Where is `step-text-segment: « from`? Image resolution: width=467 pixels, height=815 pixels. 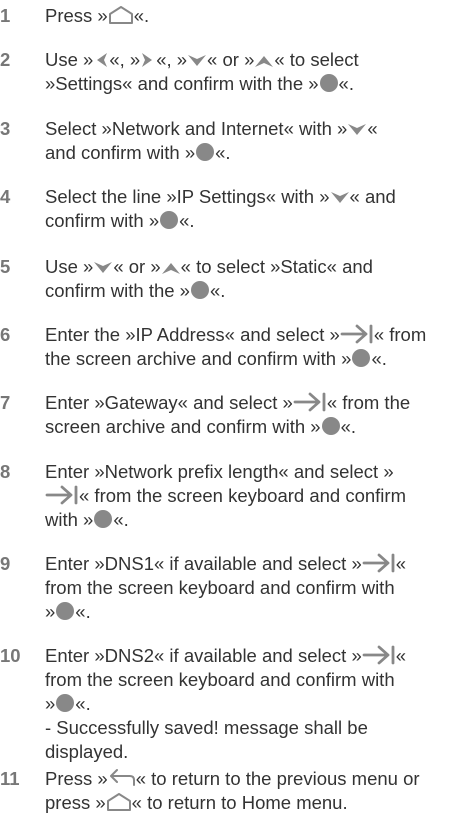 step-text-segment: « from is located at coordinates (400, 334).